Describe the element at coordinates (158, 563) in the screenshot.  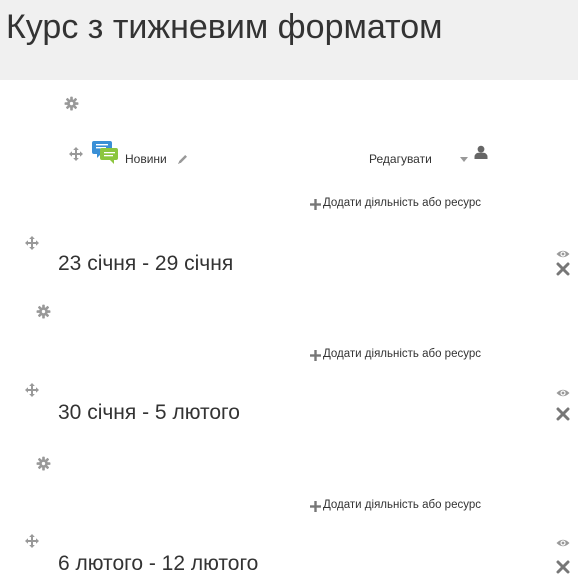
I see `section-title: 6 лютого - 12 лютого` at that location.